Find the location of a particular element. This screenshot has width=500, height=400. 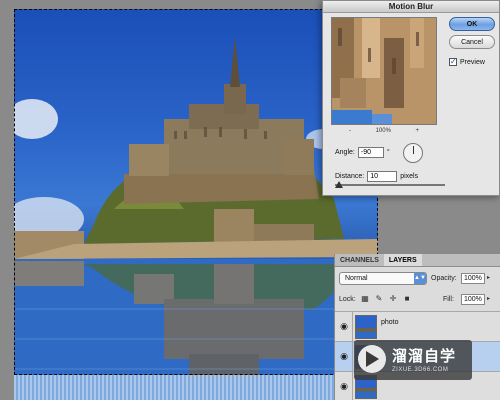

zoom-controls: - 100% + is located at coordinates (384, 131).